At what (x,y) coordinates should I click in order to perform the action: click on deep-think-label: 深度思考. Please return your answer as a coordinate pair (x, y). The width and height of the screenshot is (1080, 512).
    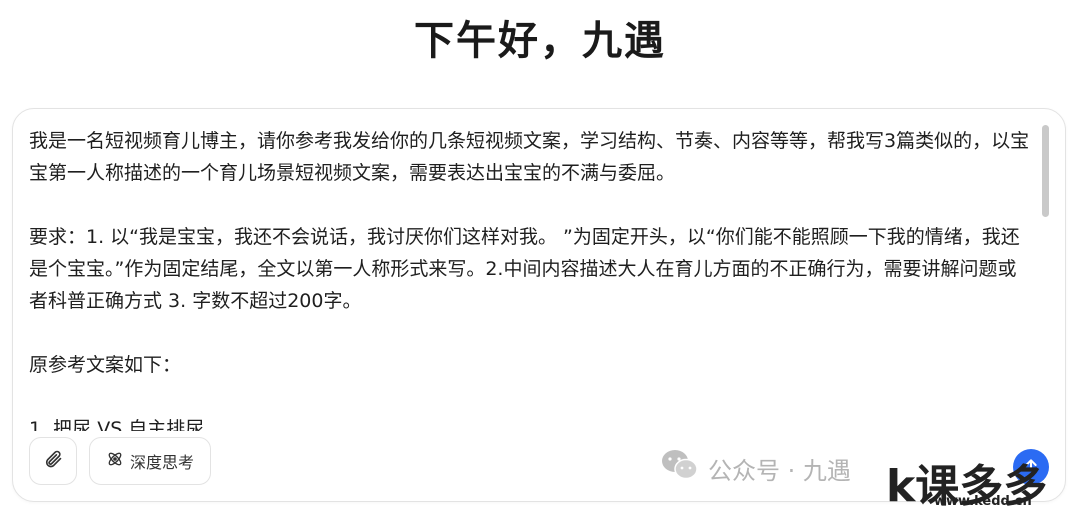
    Looking at the image, I should click on (162, 462).